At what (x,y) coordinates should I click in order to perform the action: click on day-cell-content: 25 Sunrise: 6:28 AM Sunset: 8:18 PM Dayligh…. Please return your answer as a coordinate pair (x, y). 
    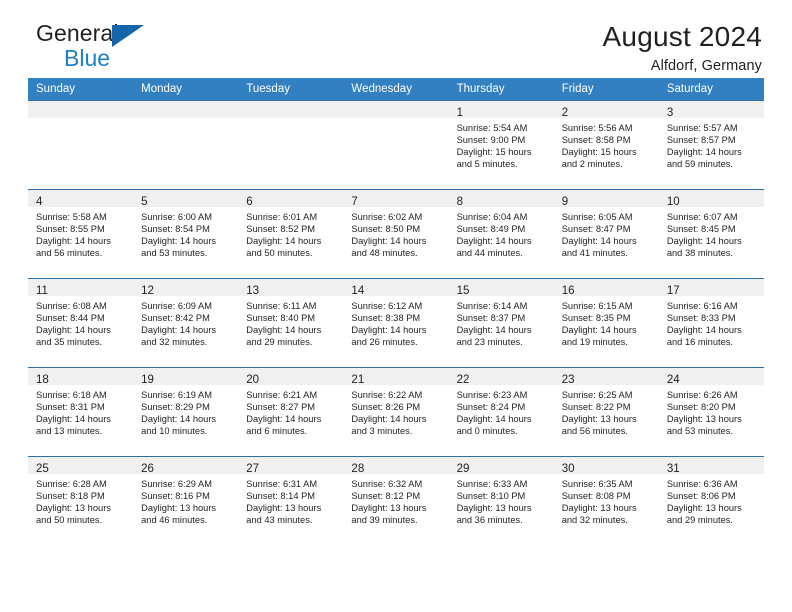
    Looking at the image, I should click on (81, 501).